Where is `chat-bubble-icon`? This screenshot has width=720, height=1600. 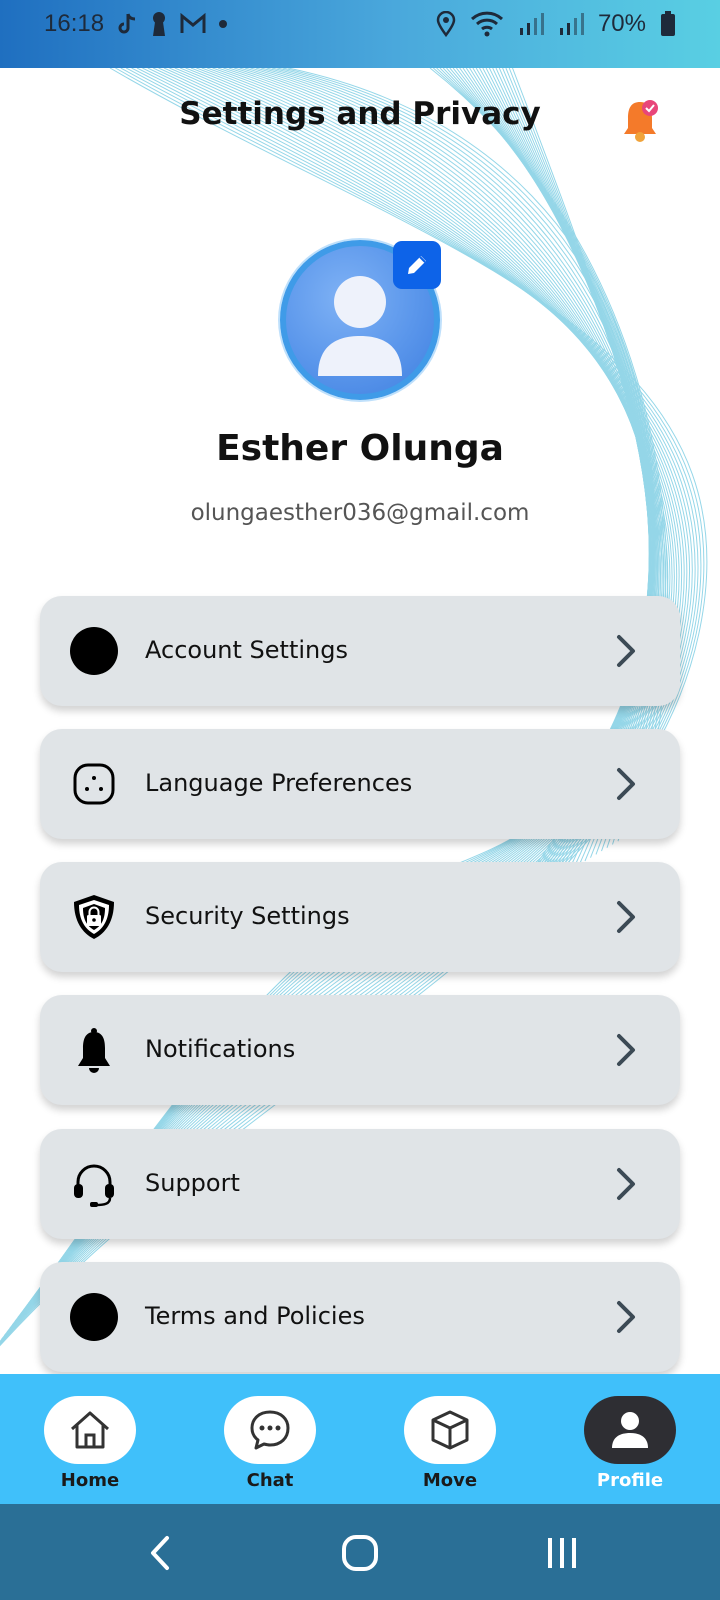
chat-bubble-icon is located at coordinates (270, 1430).